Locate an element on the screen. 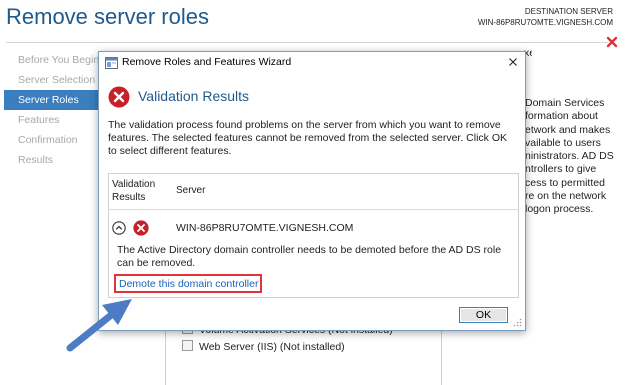  nav-item-confirmation: Confirmation is located at coordinates (51, 140).